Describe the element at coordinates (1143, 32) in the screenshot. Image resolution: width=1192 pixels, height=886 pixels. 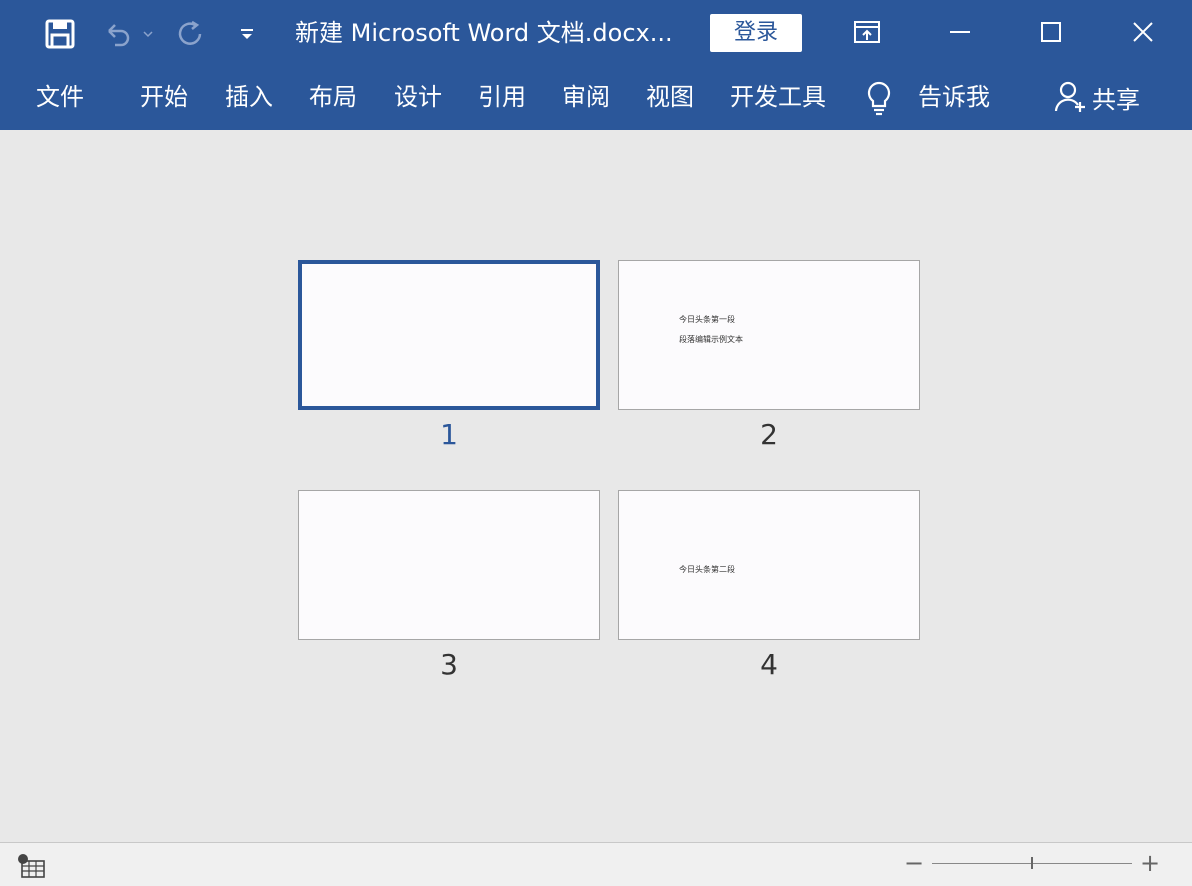
I see `close-icon` at that location.